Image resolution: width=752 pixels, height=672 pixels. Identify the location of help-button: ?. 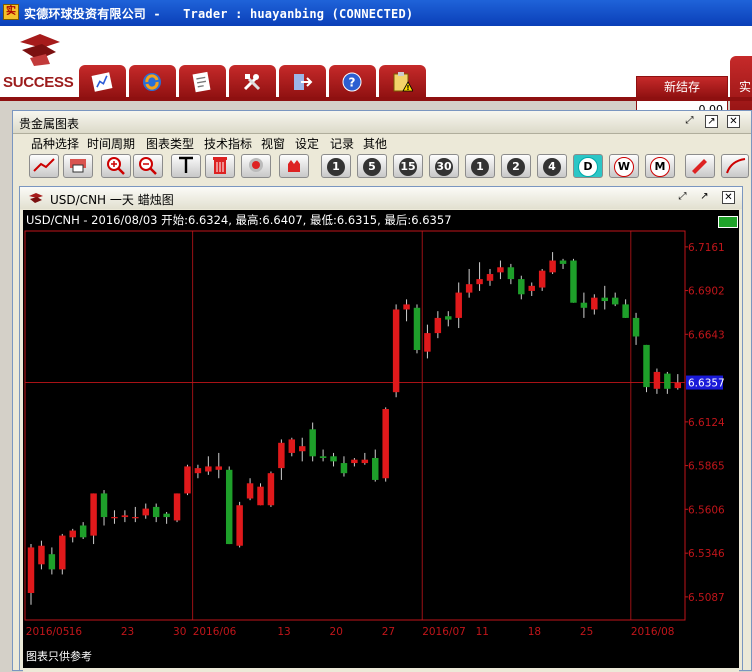
(352, 82).